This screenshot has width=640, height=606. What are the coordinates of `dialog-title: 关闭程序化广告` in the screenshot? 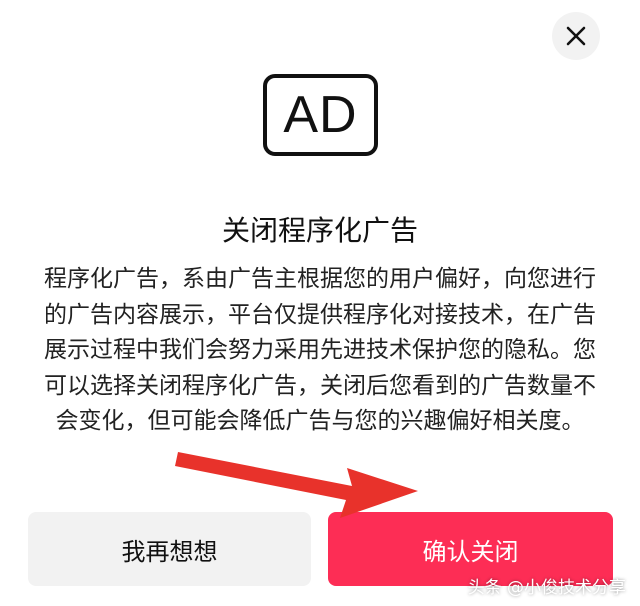 It's located at (319, 230).